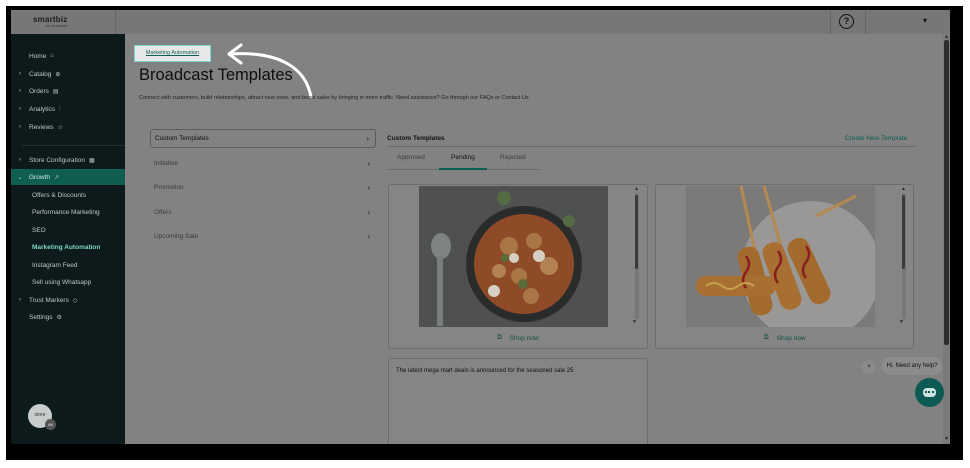 The image size is (970, 468). What do you see at coordinates (39, 91) in the screenshot?
I see `sidebar-item-label: Orders` at bounding box center [39, 91].